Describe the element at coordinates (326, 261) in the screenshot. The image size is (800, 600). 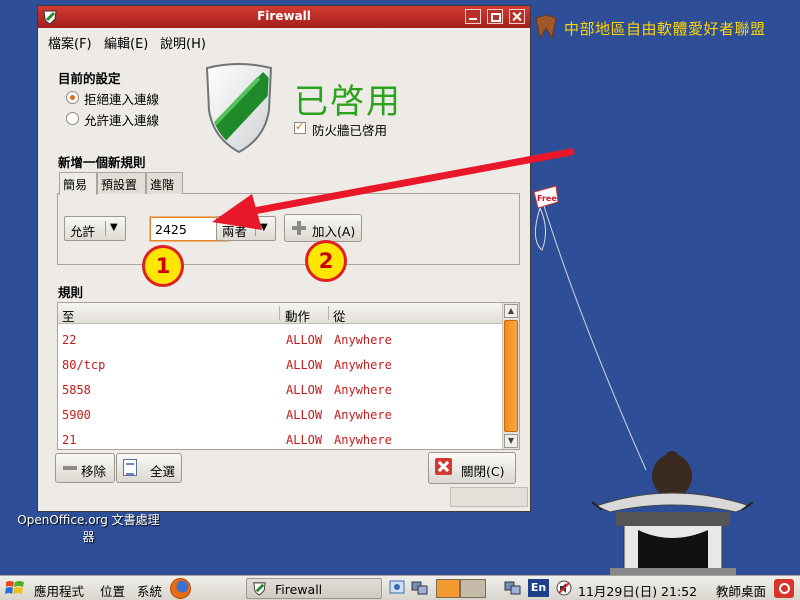
I see `step-2-callout: 2` at that location.